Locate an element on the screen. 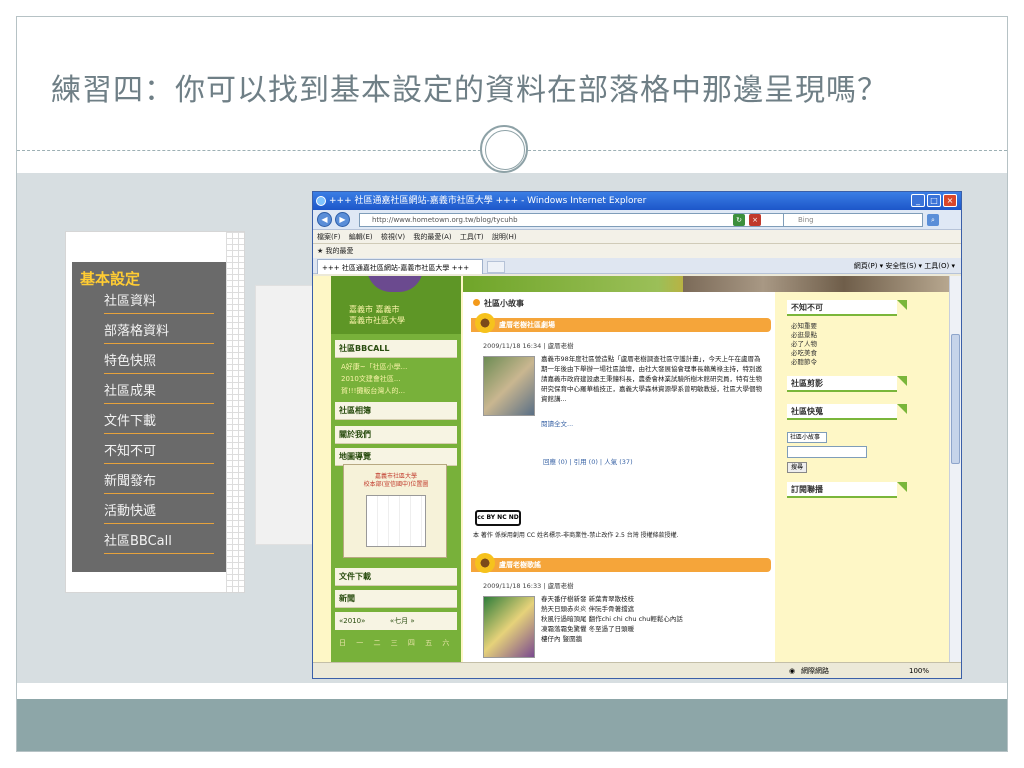 The width and height of the screenshot is (1024, 768). gallery-title: 社區剪影 is located at coordinates (842, 384).